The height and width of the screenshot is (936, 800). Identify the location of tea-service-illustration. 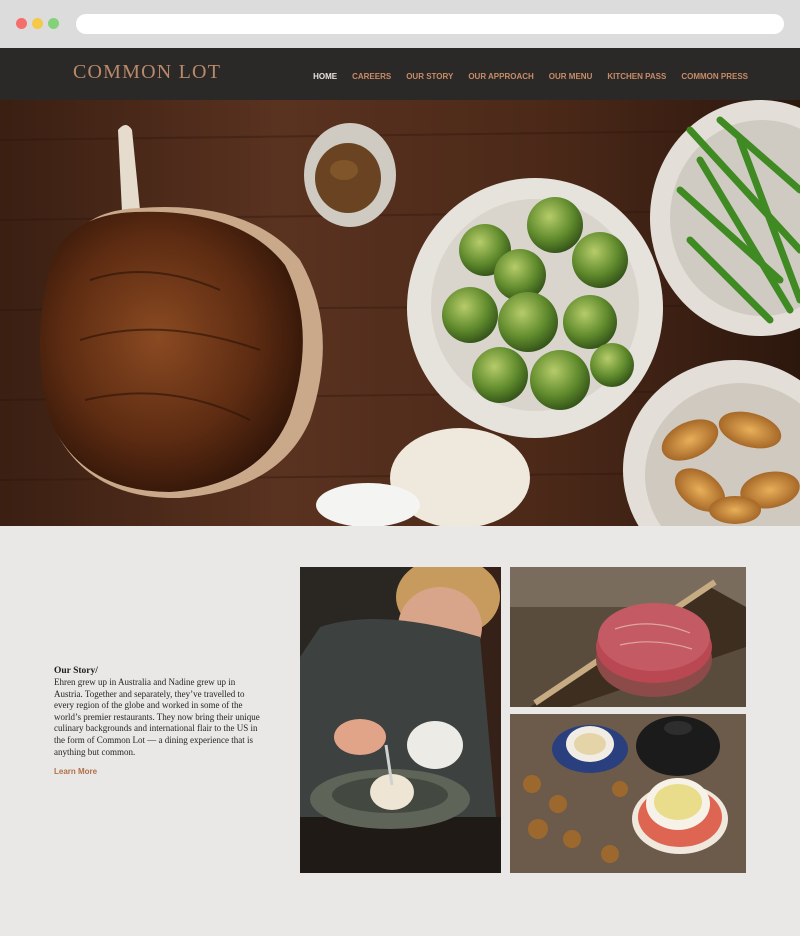
(628, 793).